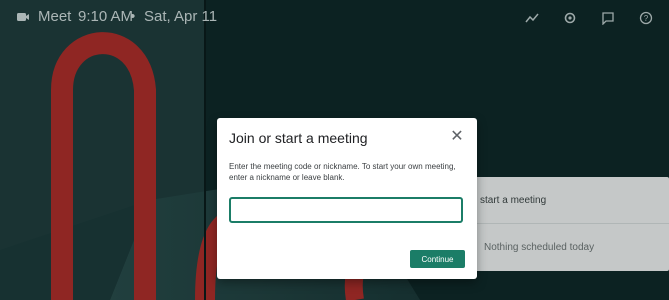 Image resolution: width=669 pixels, height=300 pixels. I want to click on dialog-title: Join or start a meeting, so click(298, 138).